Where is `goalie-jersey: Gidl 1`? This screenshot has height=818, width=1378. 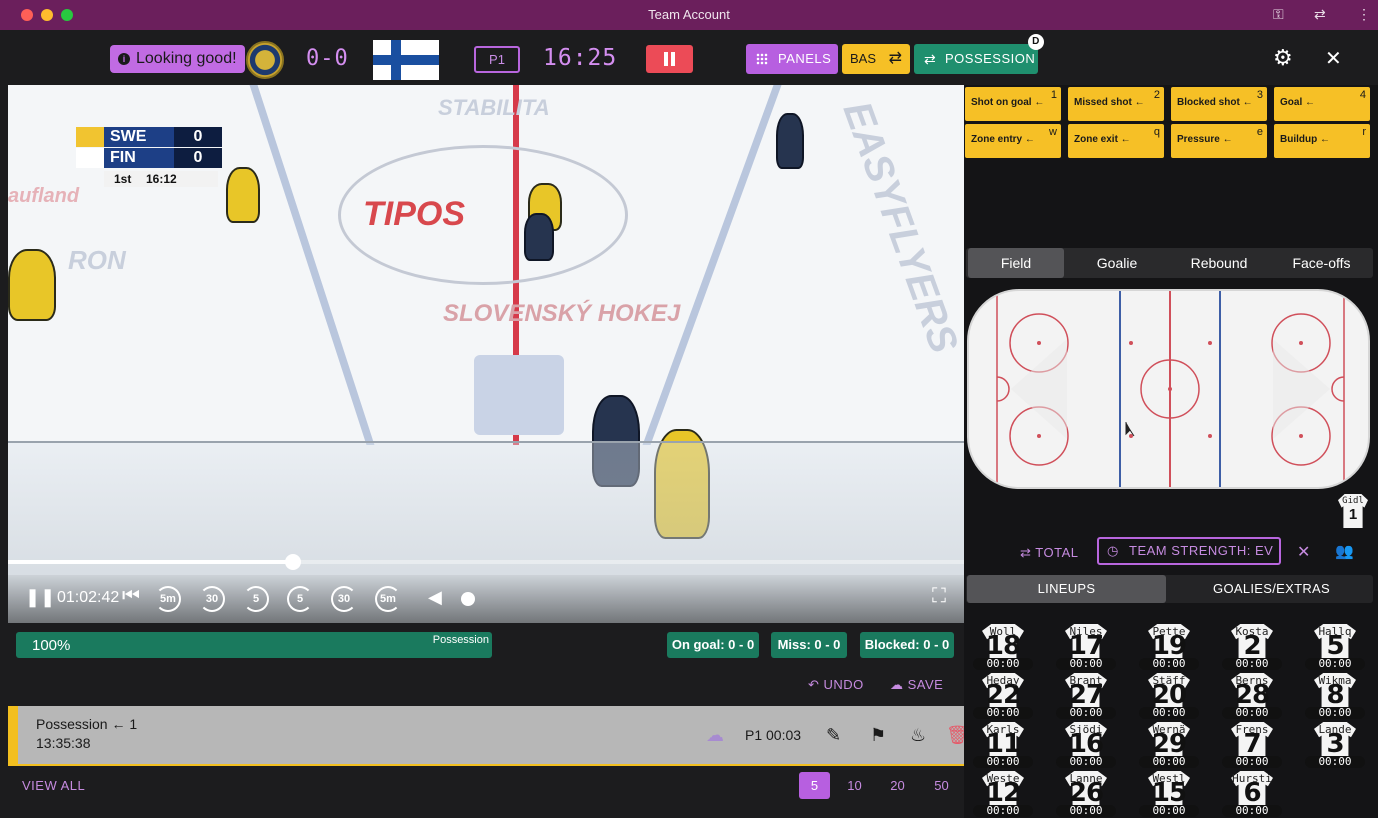
goalie-jersey: Gidl 1 is located at coordinates (1353, 511).